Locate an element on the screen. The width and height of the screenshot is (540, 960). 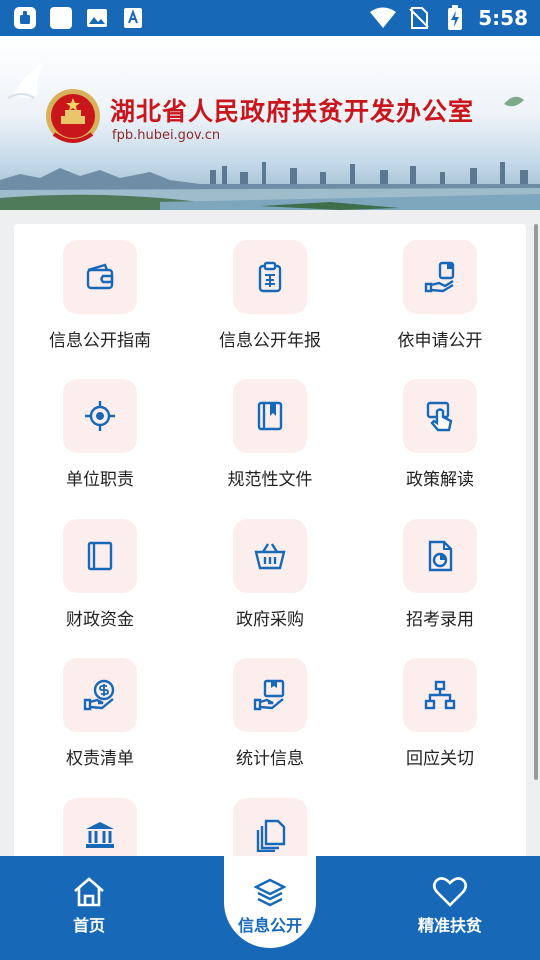
wifi-icon is located at coordinates (383, 18).